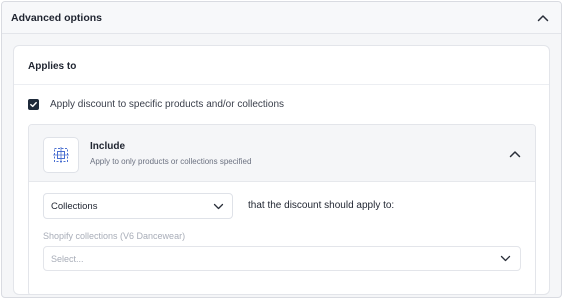  What do you see at coordinates (108, 146) in the screenshot?
I see `include-title: Include` at bounding box center [108, 146].